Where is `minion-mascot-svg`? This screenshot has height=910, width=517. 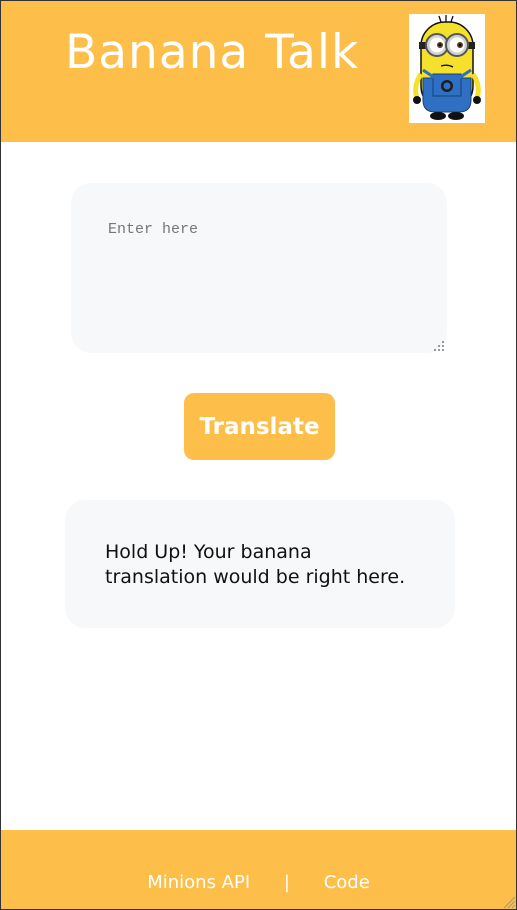
minion-mascot-svg is located at coordinates (447, 67).